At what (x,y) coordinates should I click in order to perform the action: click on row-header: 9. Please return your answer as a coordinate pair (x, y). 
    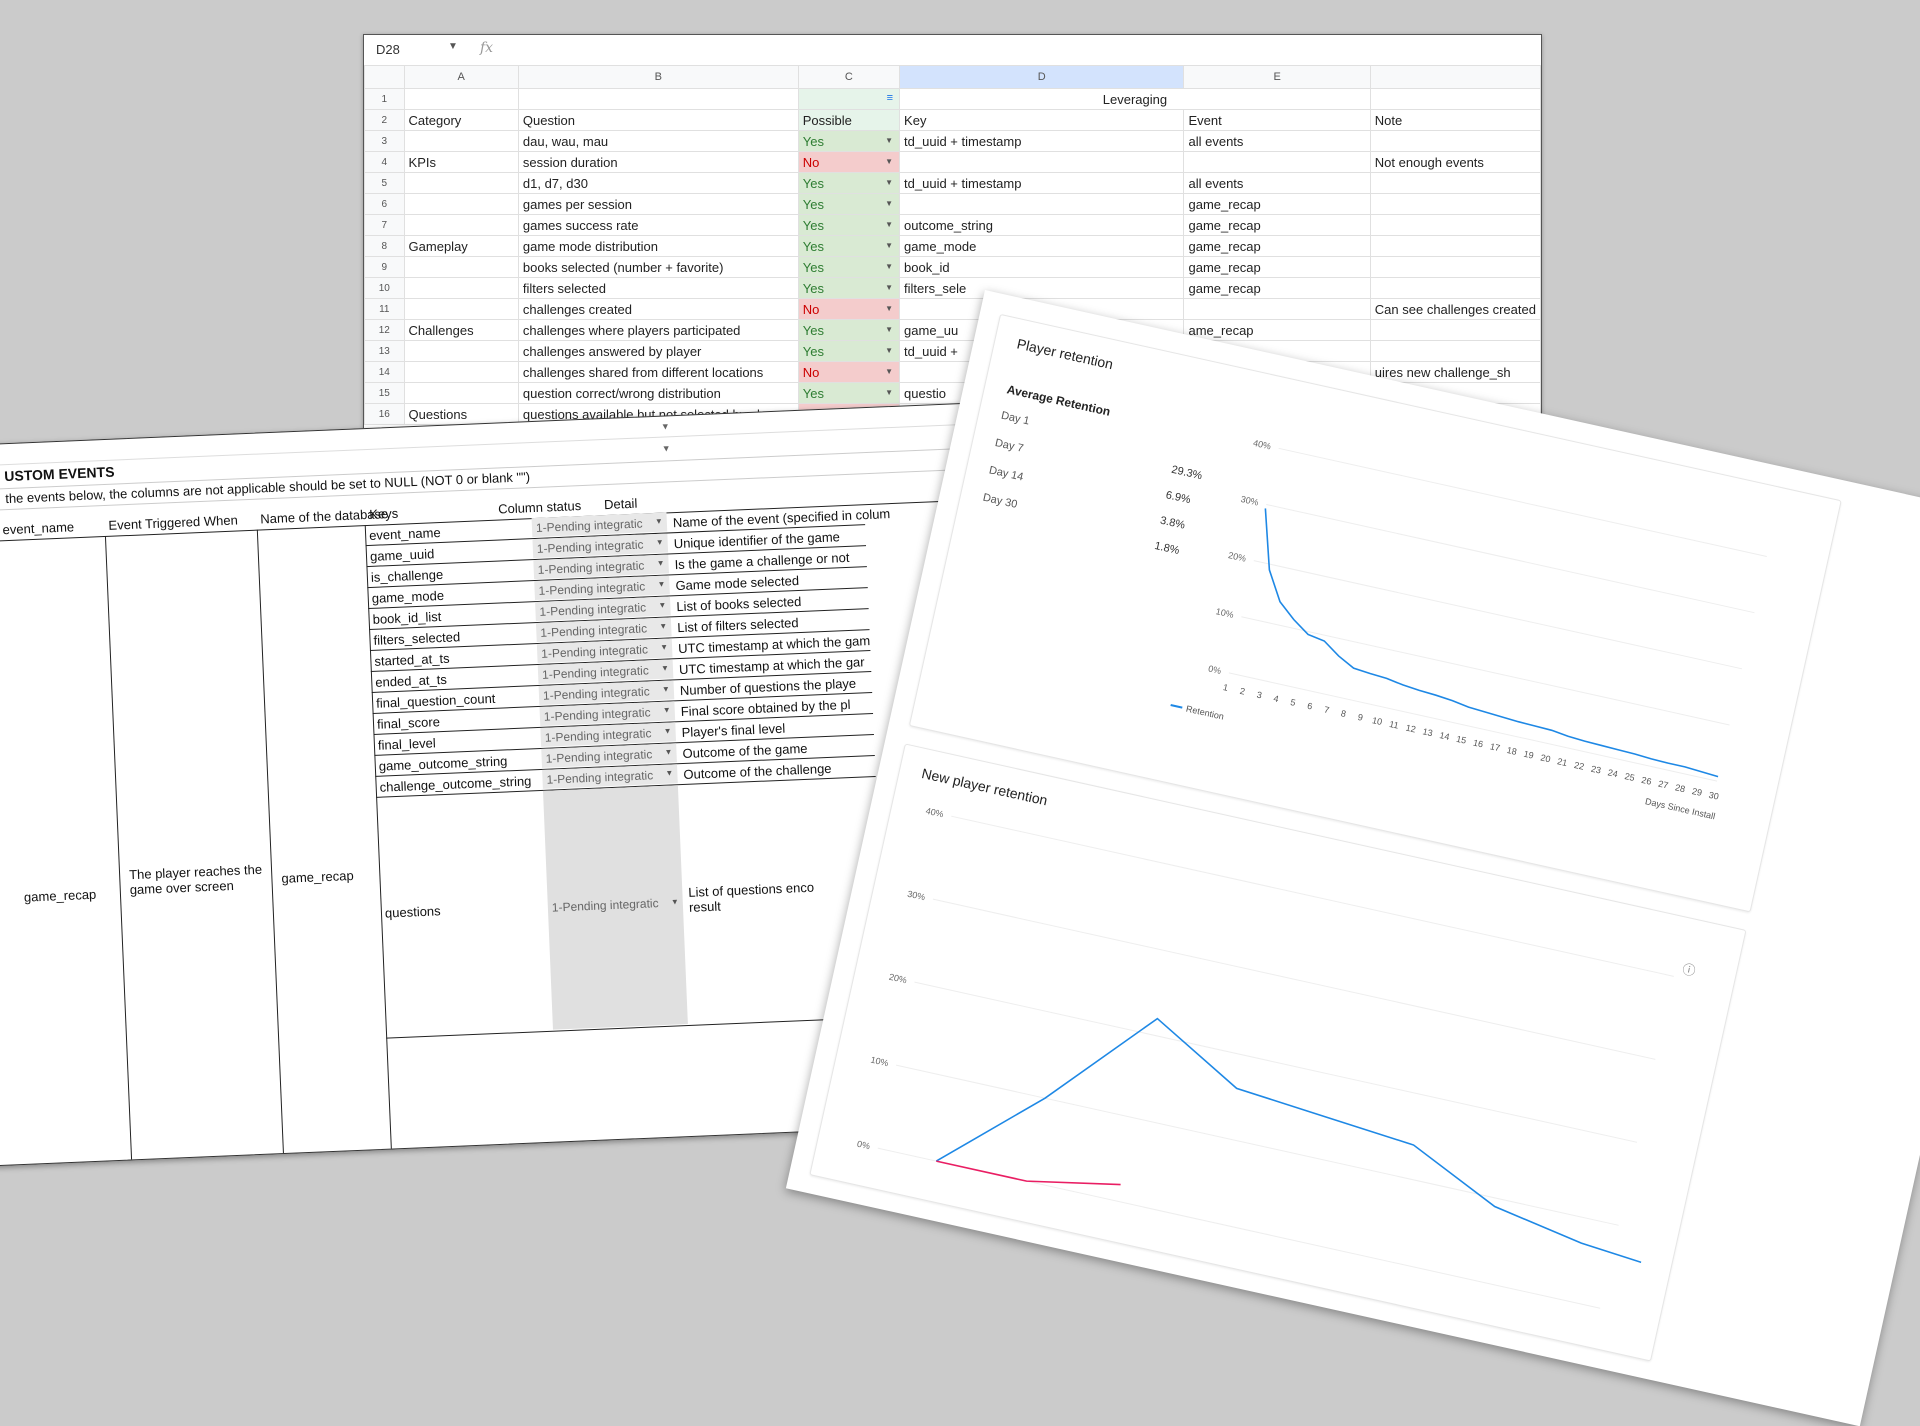
    Looking at the image, I should click on (384, 267).